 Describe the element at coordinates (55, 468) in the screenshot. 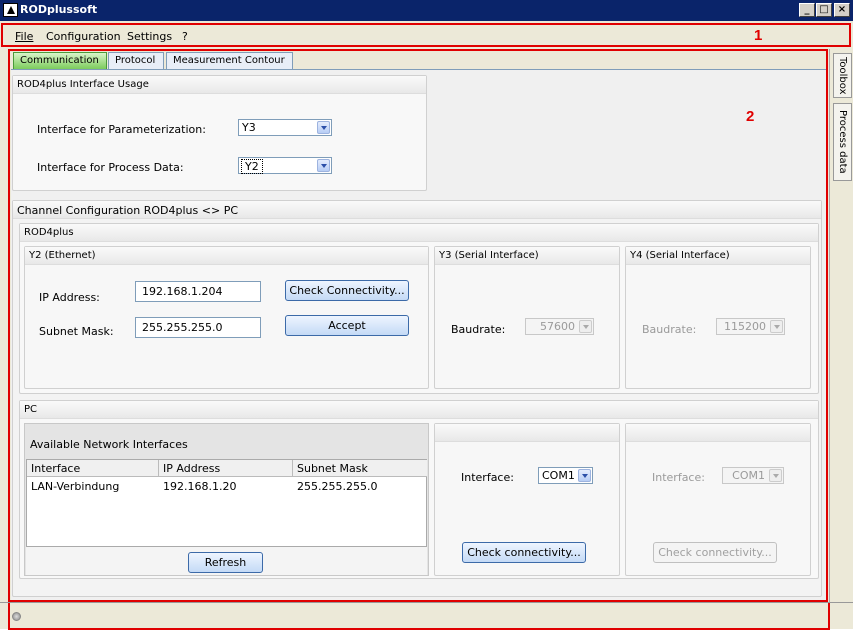

I see `column-header: Interface` at that location.